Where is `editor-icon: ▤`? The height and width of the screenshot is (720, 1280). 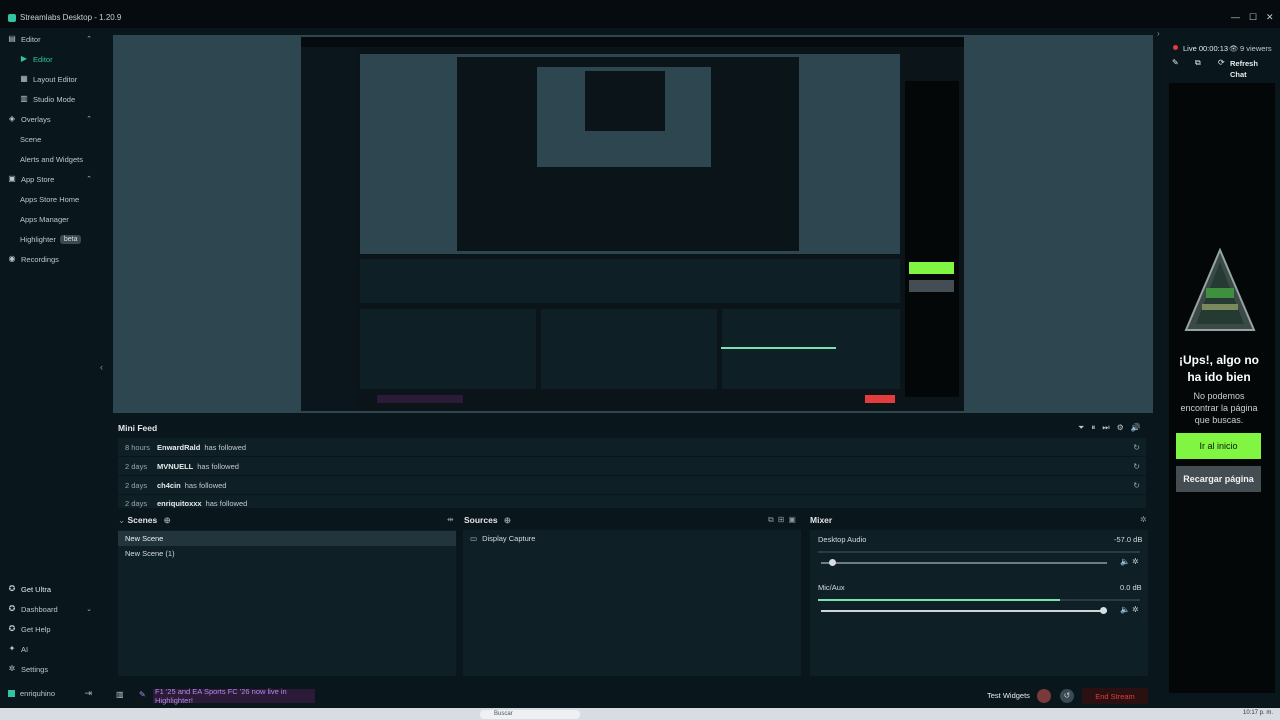 editor-icon: ▤ is located at coordinates (12, 38).